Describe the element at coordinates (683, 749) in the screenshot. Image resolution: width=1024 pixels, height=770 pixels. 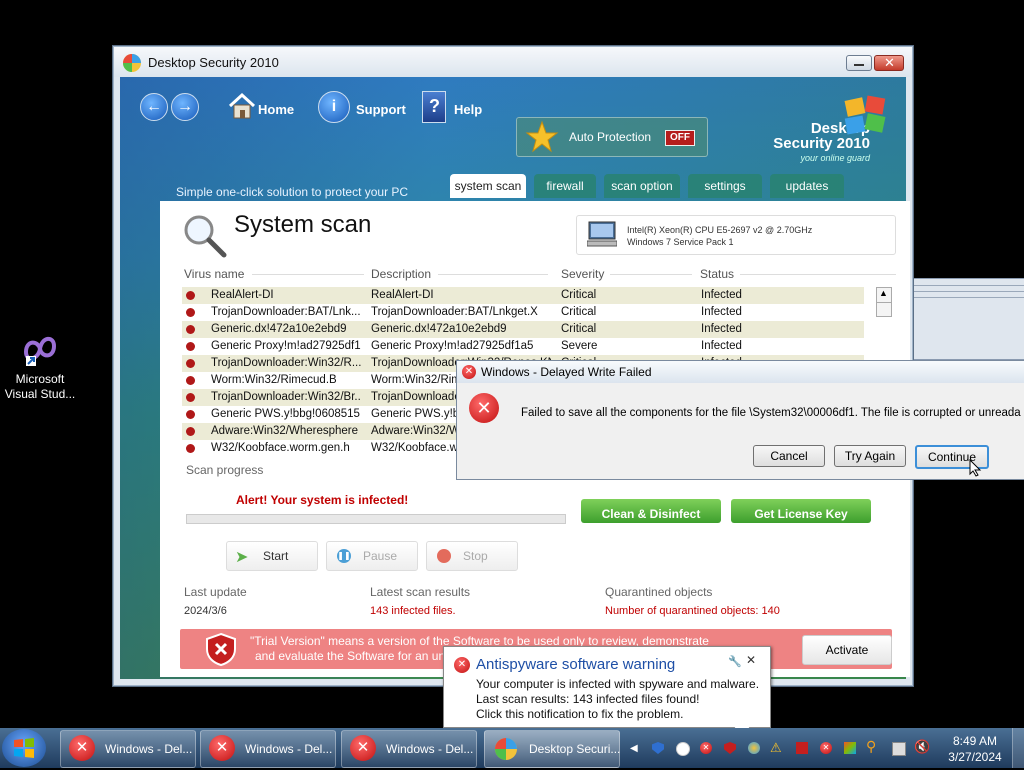
I see `tray-circle-icon` at that location.